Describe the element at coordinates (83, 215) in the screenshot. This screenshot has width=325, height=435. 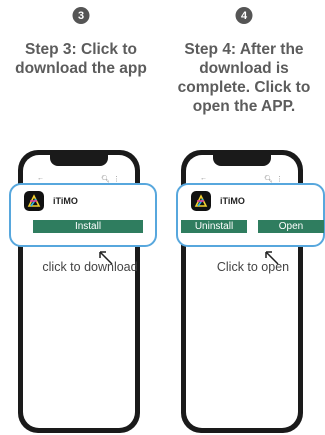
I see `app-card: iTiMO Install` at that location.